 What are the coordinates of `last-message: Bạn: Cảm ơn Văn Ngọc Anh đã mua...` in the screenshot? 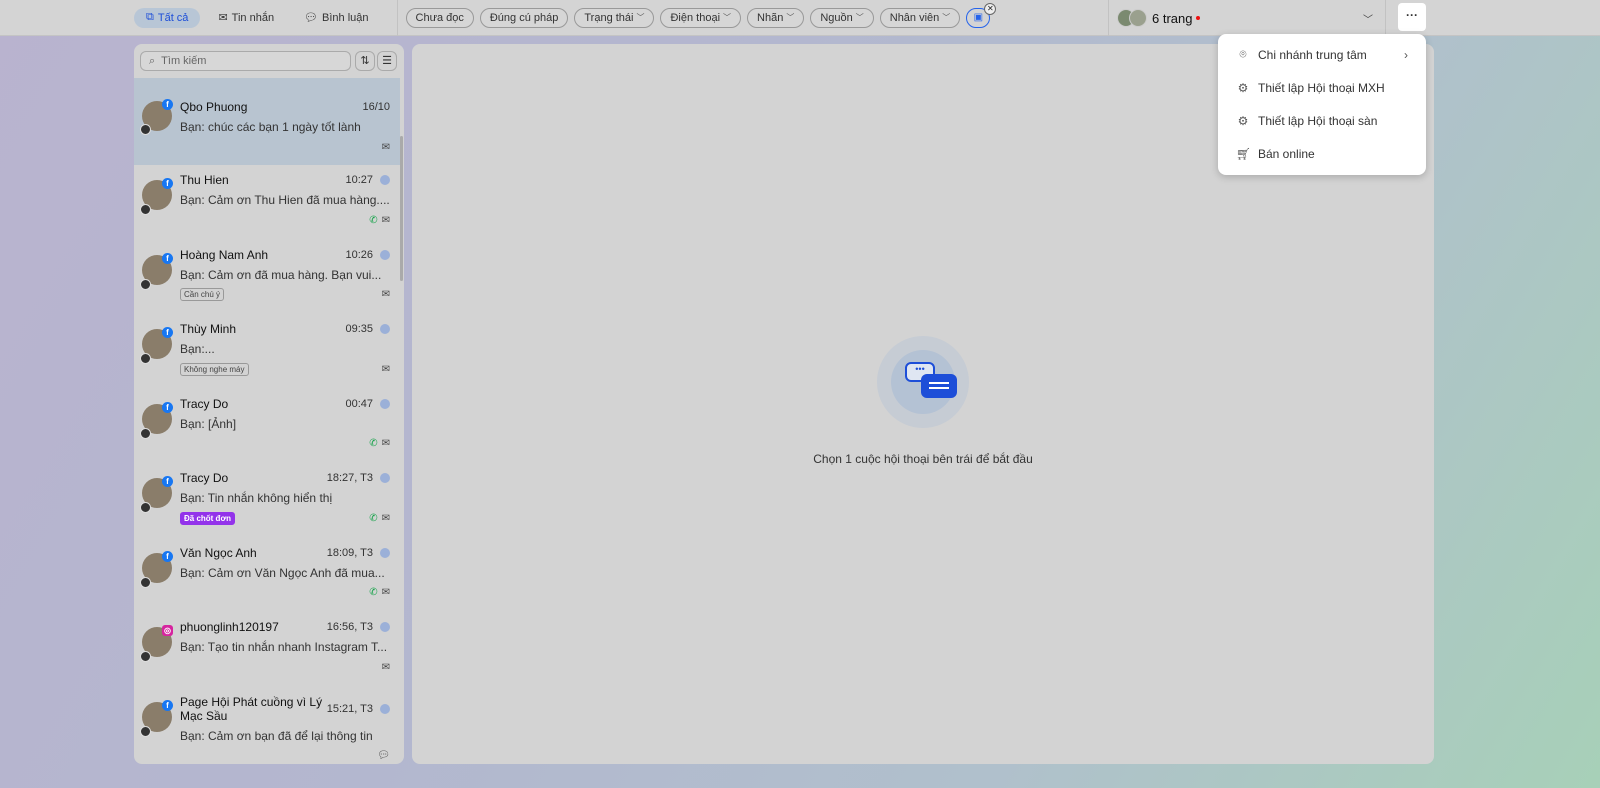 It's located at (282, 572).